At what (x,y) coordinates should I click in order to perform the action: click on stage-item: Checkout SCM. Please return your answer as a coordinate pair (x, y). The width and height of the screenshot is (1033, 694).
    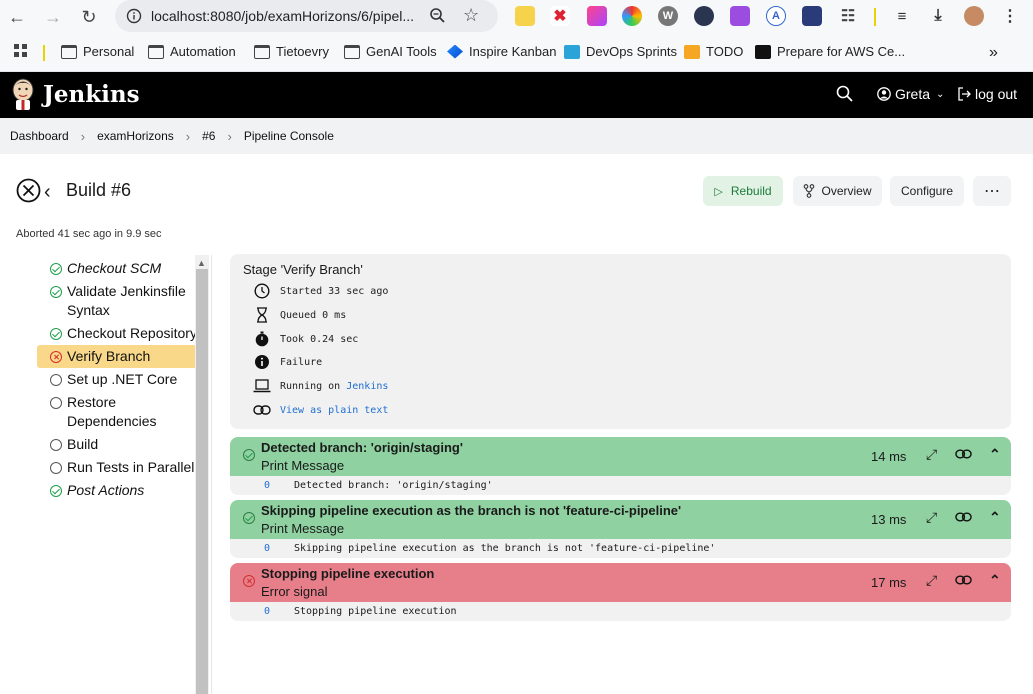
    Looking at the image, I should click on (117, 268).